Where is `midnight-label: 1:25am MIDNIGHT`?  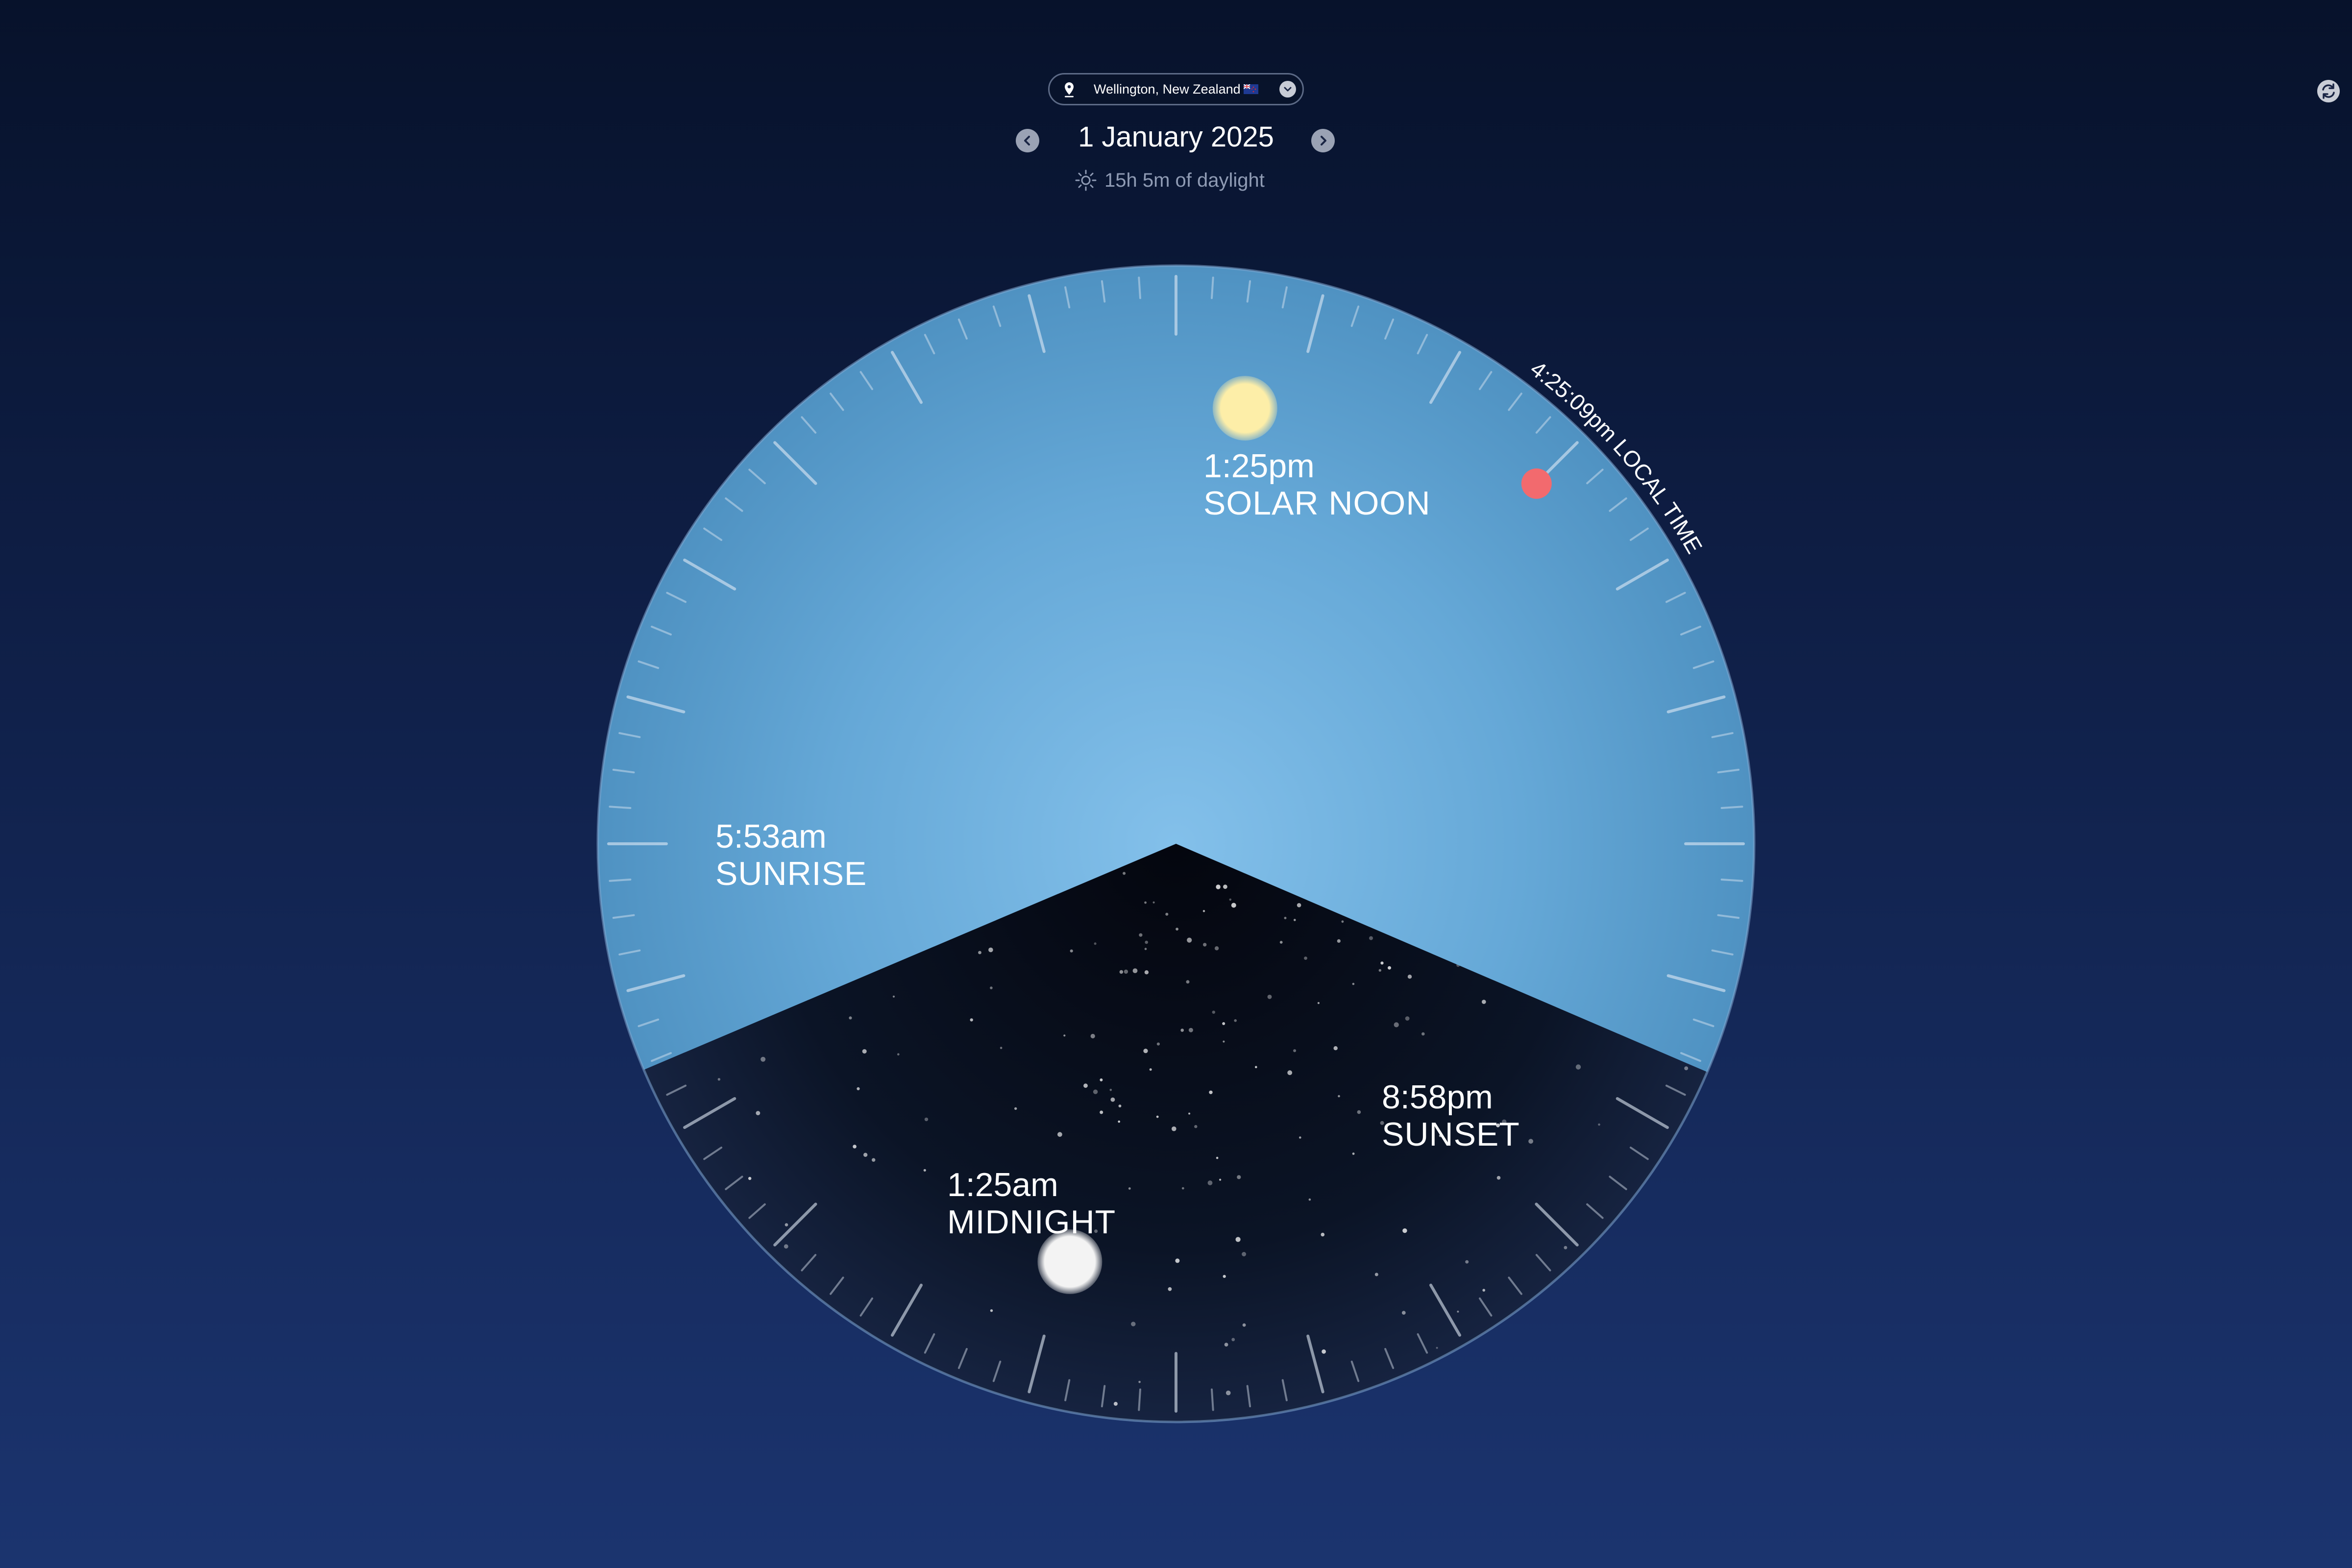 midnight-label: 1:25am MIDNIGHT is located at coordinates (1031, 1203).